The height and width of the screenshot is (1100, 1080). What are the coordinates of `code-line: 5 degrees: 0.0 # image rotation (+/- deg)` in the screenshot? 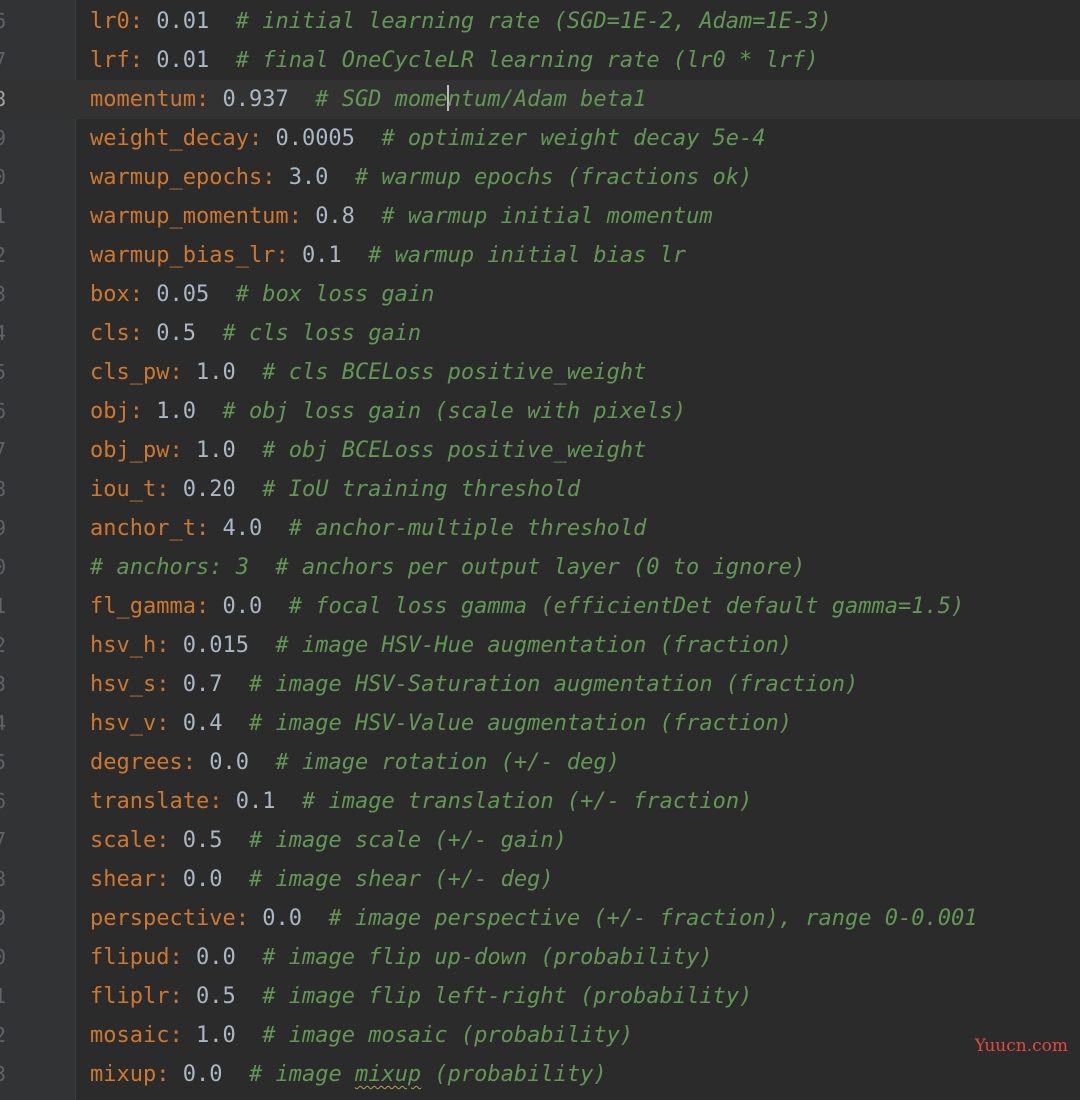 It's located at (540, 762).